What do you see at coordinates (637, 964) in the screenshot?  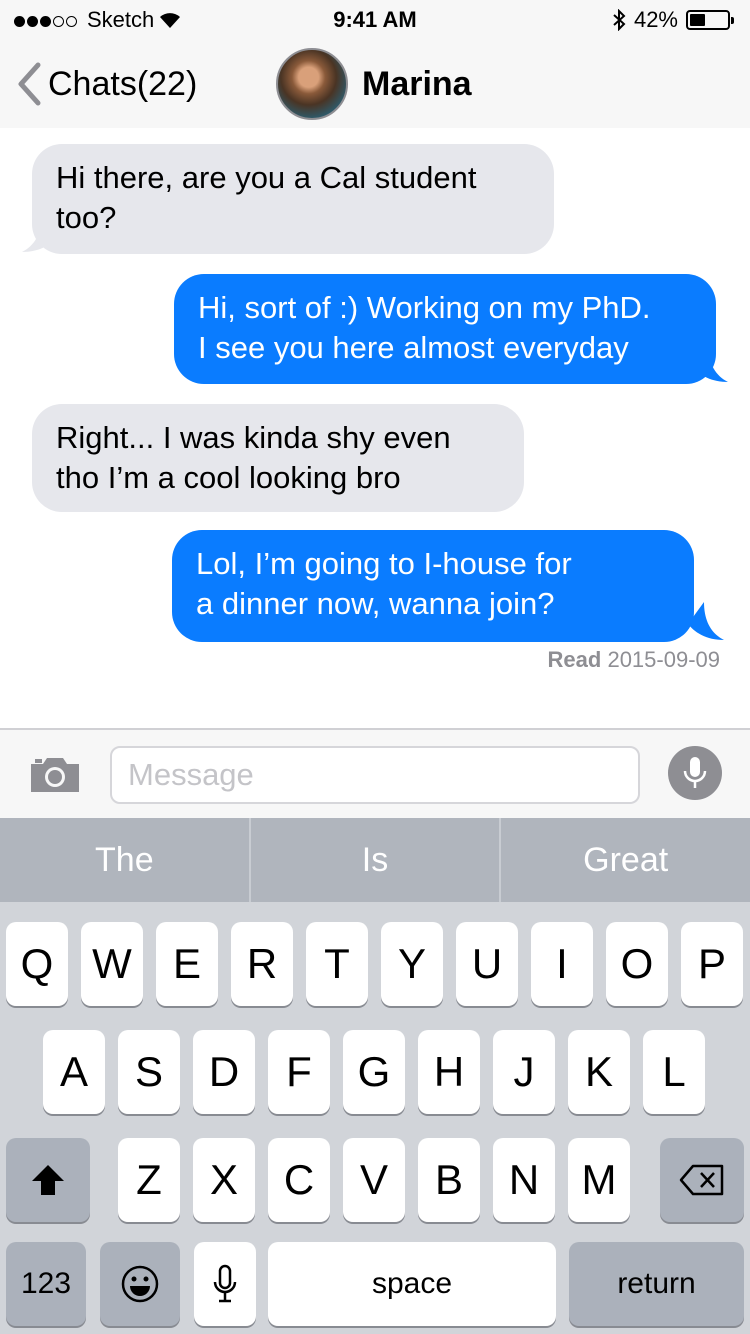 I see `key-o: O` at bounding box center [637, 964].